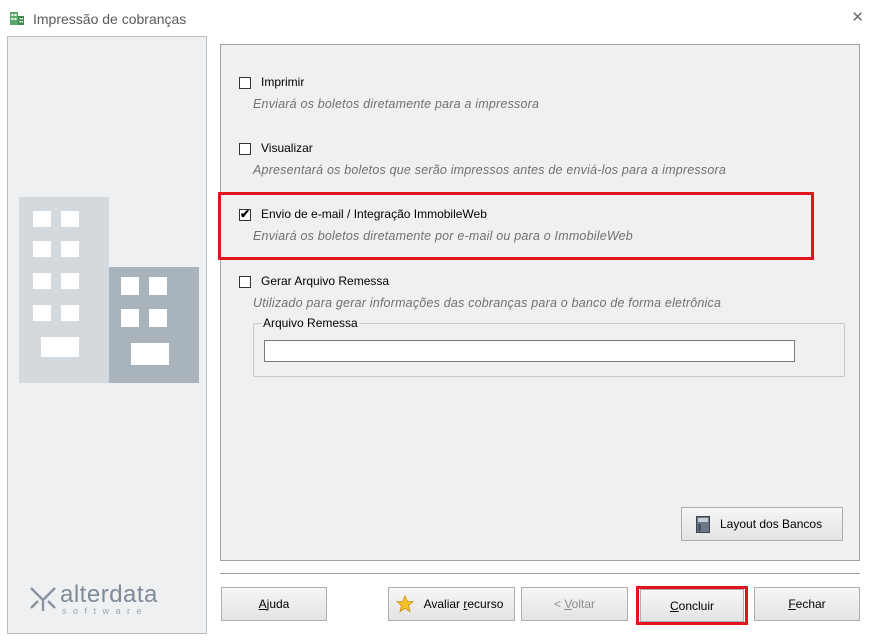 This screenshot has width=878, height=641. Describe the element at coordinates (439, 18) in the screenshot. I see `title-bar: Impressão de cobranças ✕` at that location.